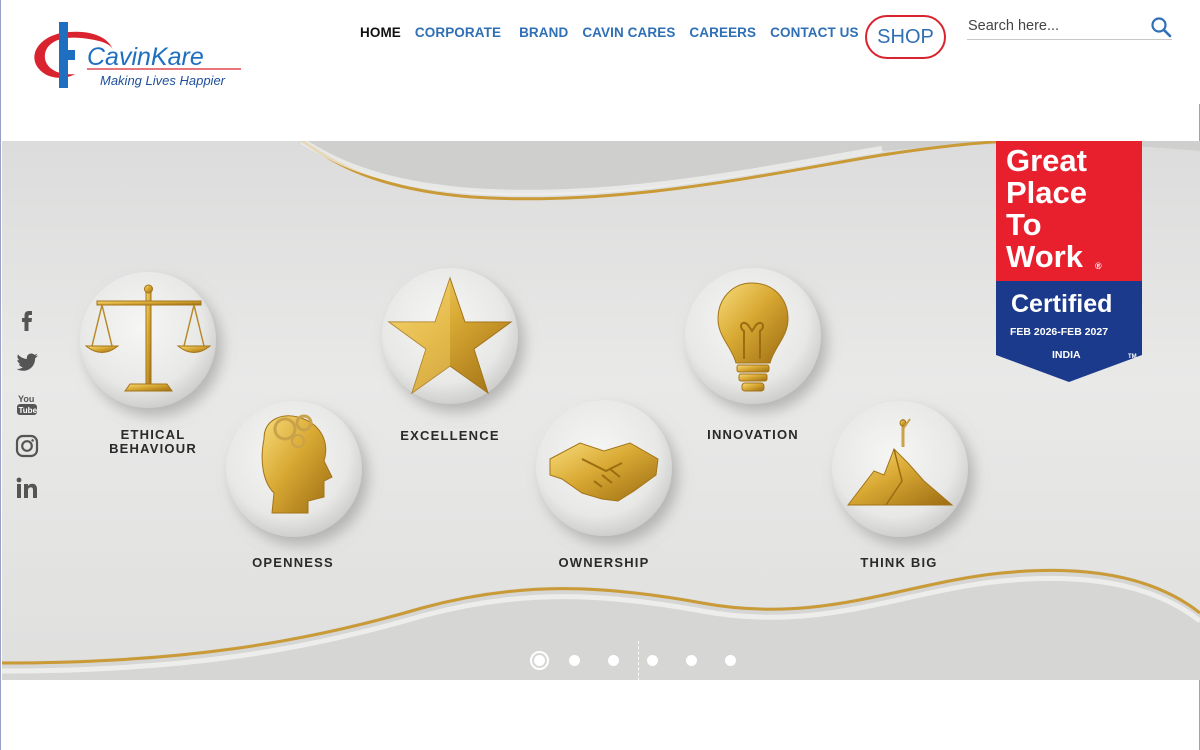  What do you see at coordinates (1046, 160) in the screenshot?
I see `badge-line1: Great` at bounding box center [1046, 160].